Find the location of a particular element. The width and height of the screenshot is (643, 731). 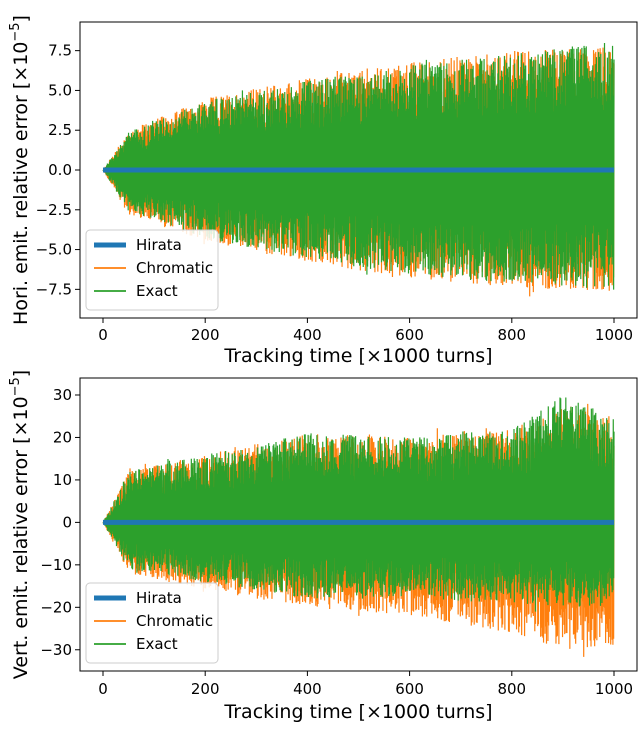

y-tick-label: 2.5 is located at coordinates (60, 130).